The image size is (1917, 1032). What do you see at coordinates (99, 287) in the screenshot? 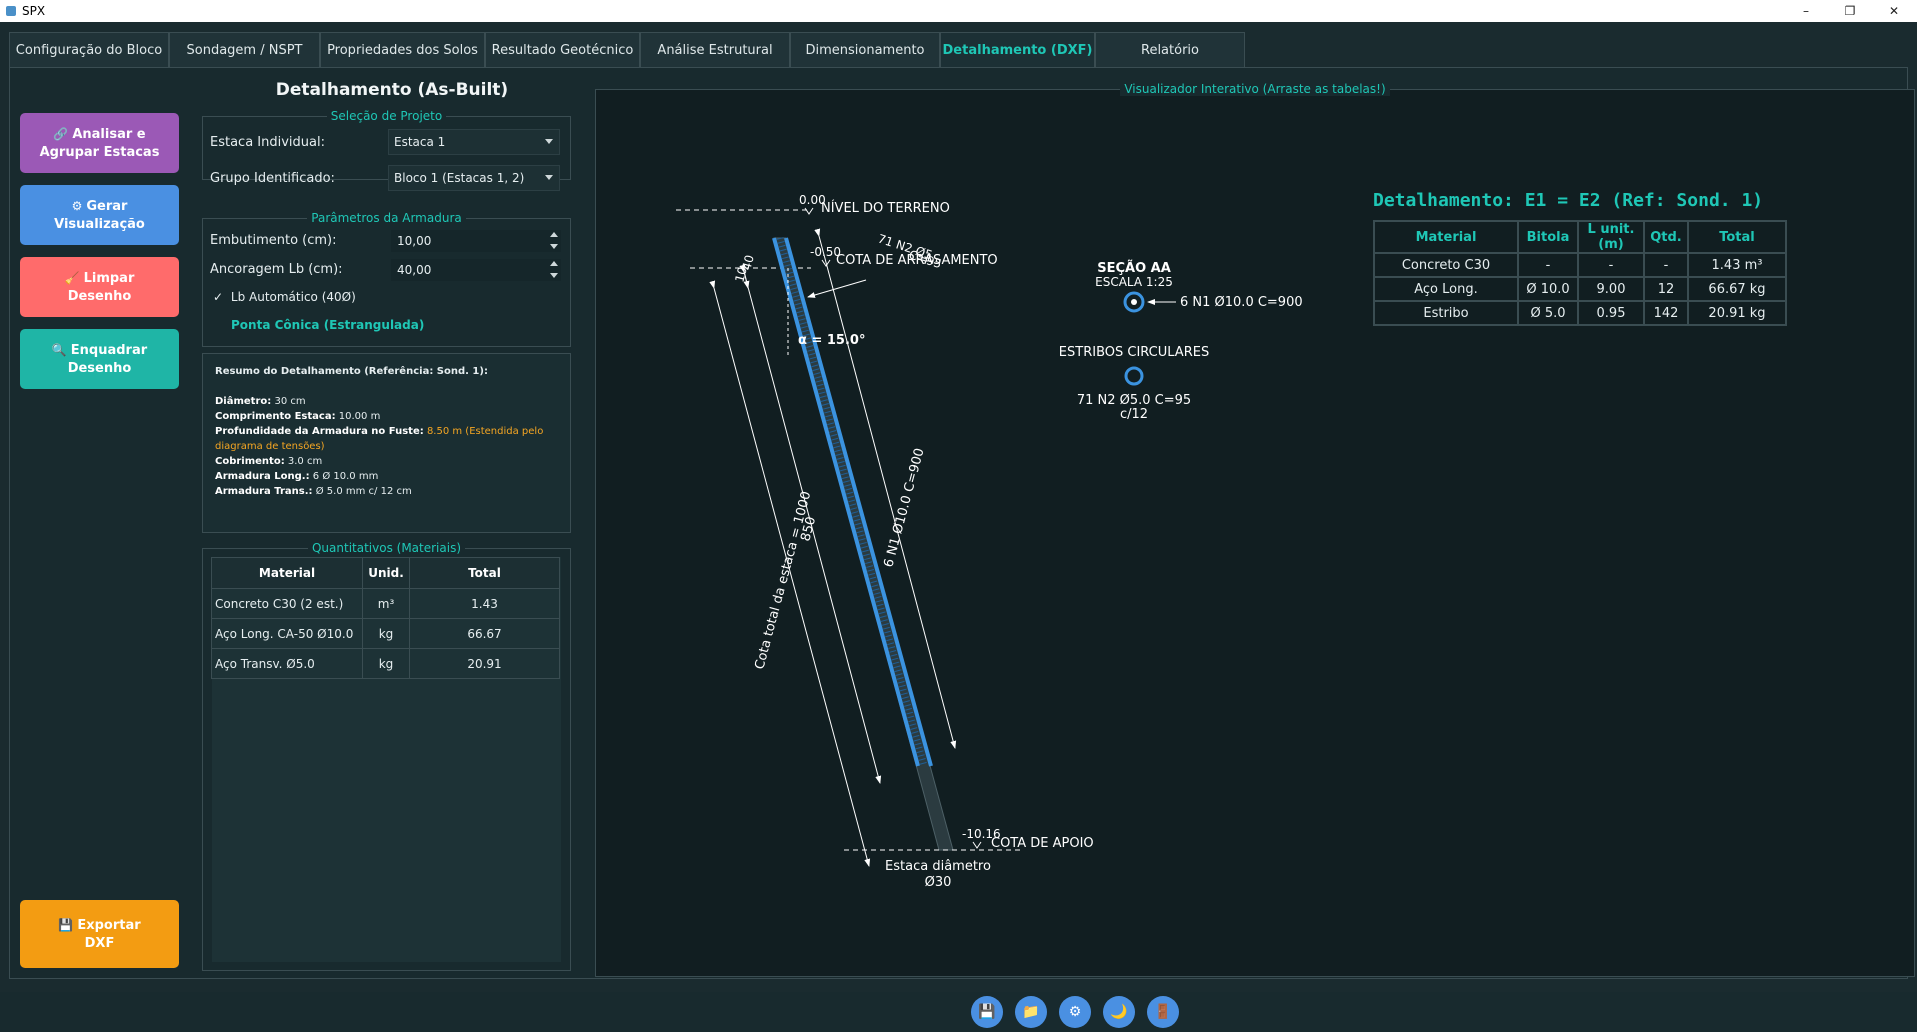
I see `limpar-desenho-button: 🧹 Limpar Desenho` at bounding box center [99, 287].